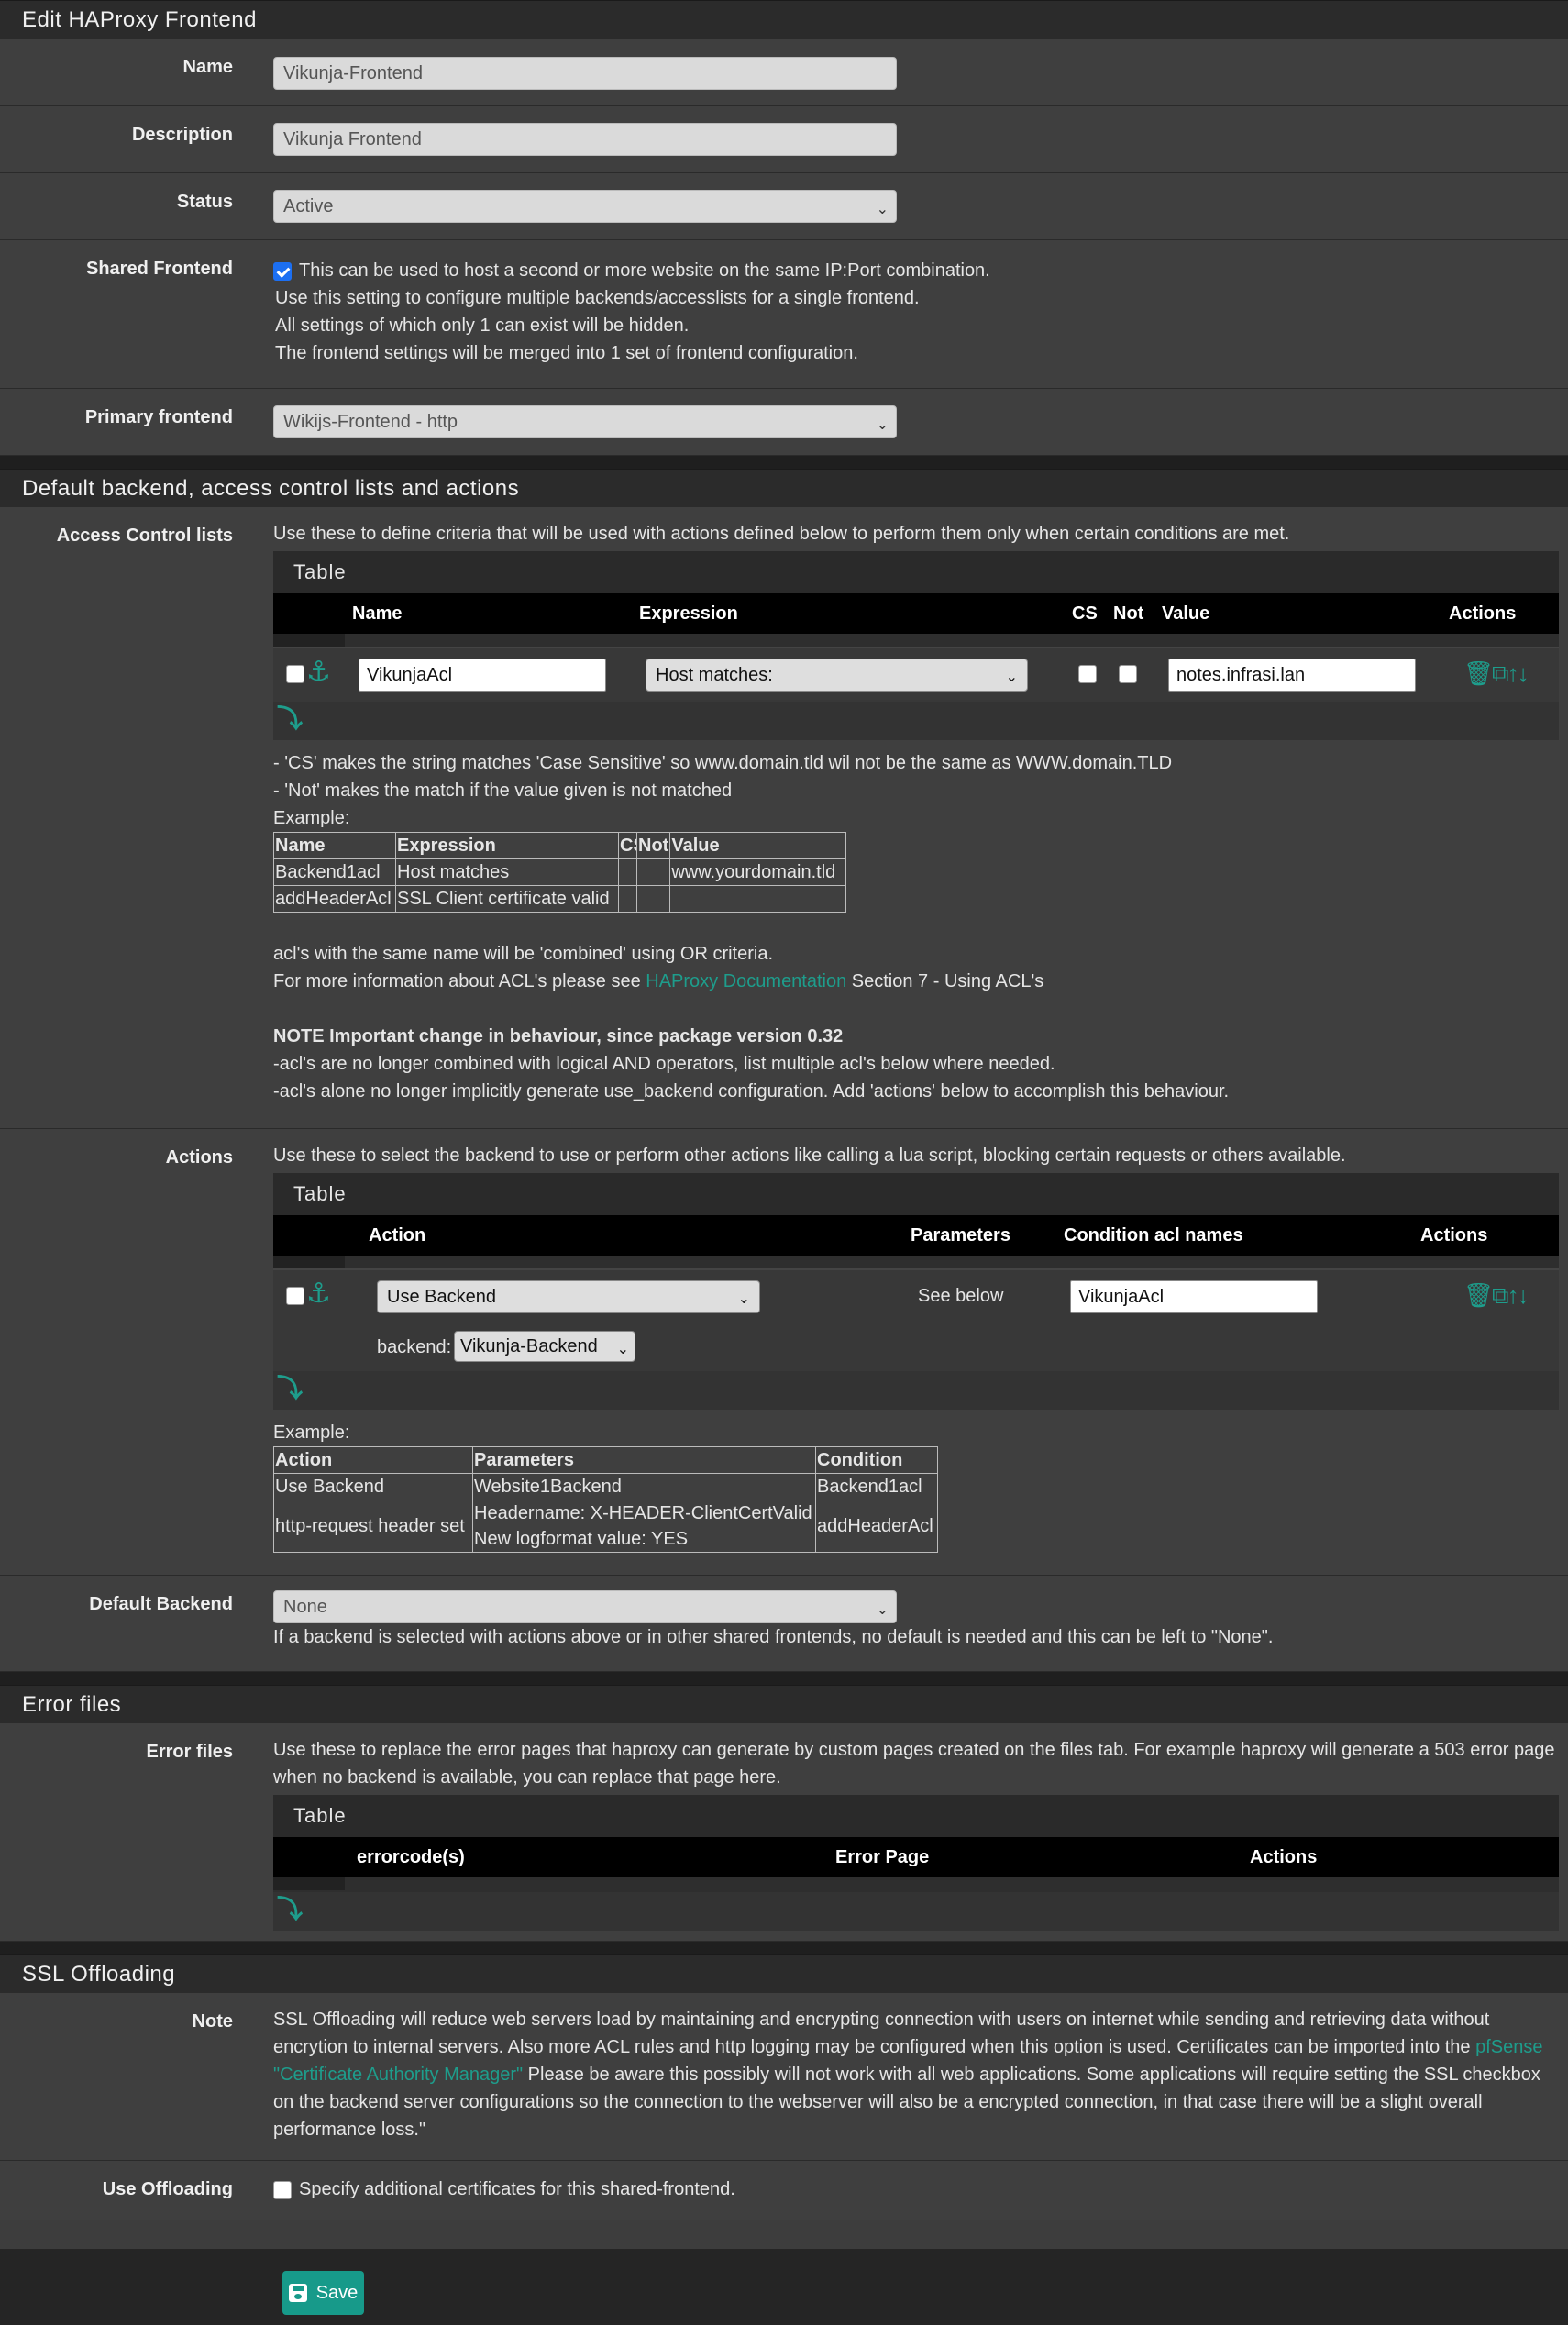 The height and width of the screenshot is (2325, 1568). I want to click on error-files-label: Error files, so click(189, 1752).